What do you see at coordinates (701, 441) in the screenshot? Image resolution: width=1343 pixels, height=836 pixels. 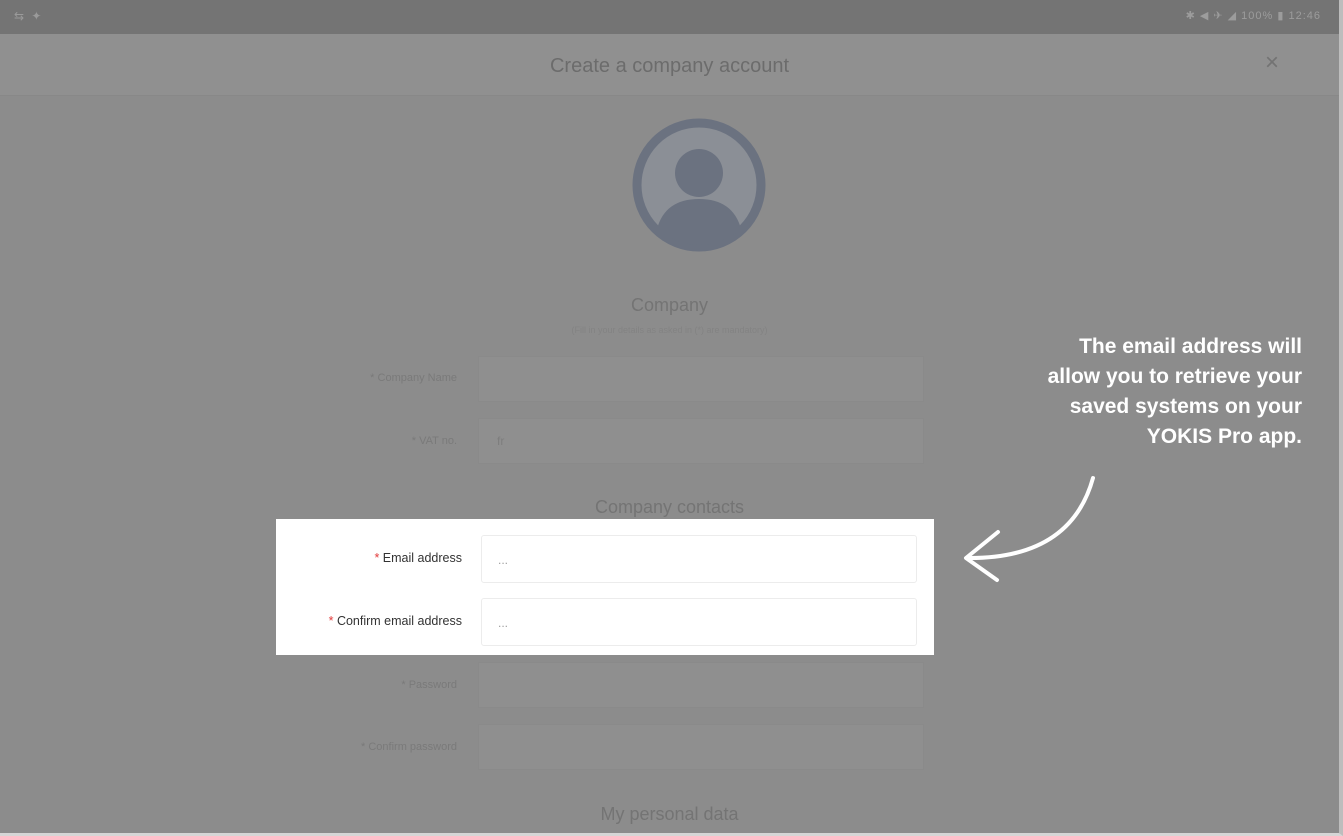 I see `vat-input: fr` at bounding box center [701, 441].